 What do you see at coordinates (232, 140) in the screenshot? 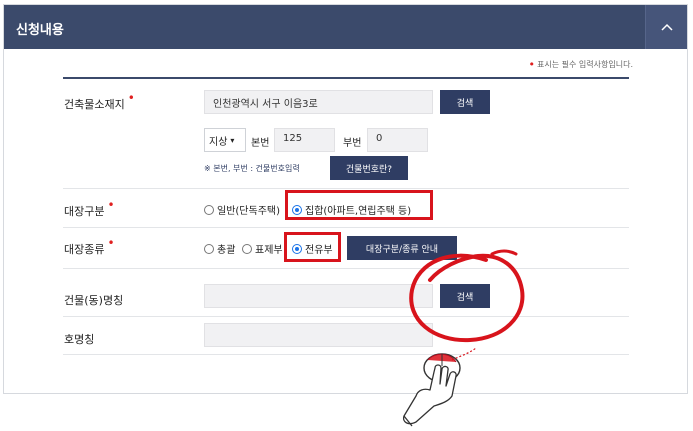
I see `chevron-down-icon: ▾` at bounding box center [232, 140].